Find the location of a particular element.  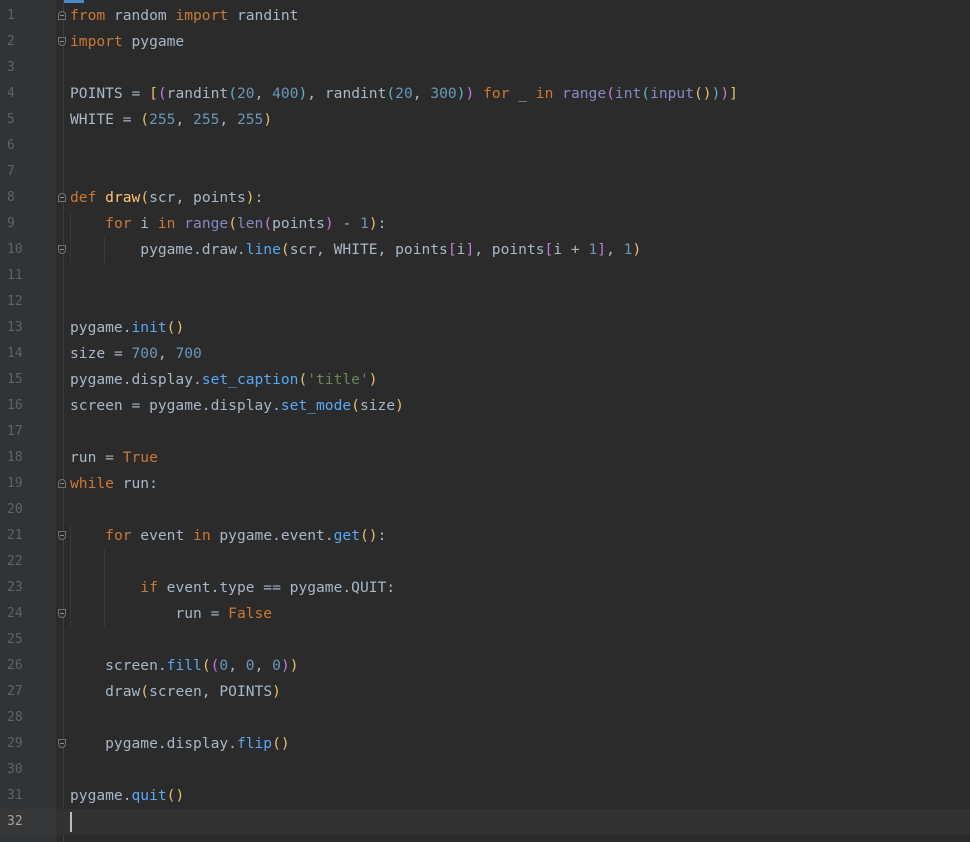

code-text: draw(screen, POINTS) is located at coordinates (175, 692).